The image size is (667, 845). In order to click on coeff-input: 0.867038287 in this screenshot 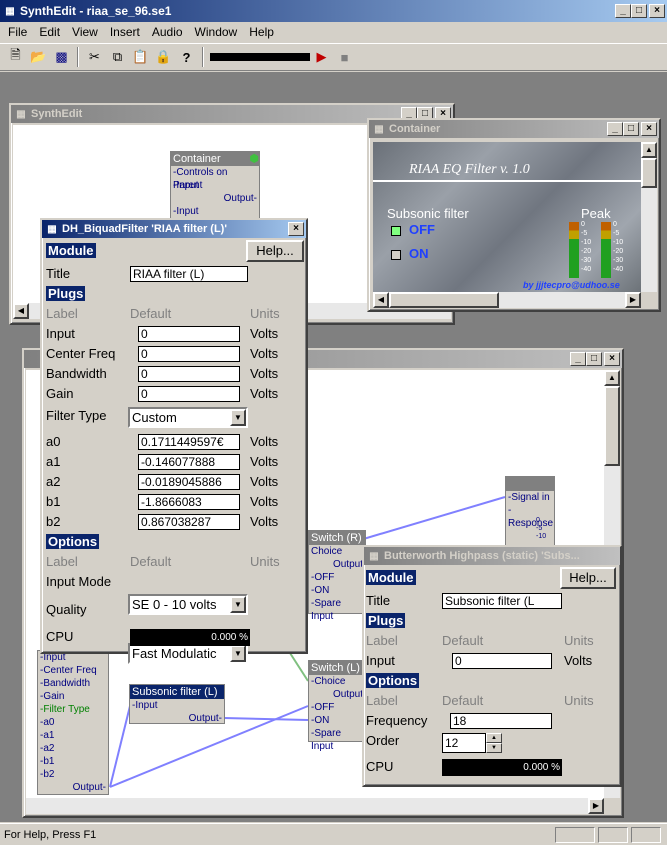, I will do `click(189, 522)`.